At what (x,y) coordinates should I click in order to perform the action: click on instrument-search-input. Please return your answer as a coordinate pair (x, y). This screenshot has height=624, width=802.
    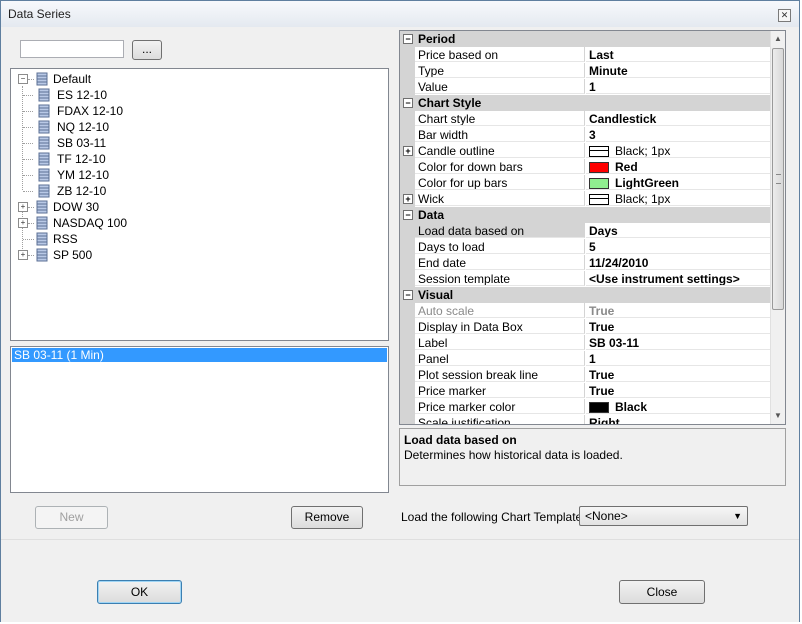
    Looking at the image, I should click on (72, 49).